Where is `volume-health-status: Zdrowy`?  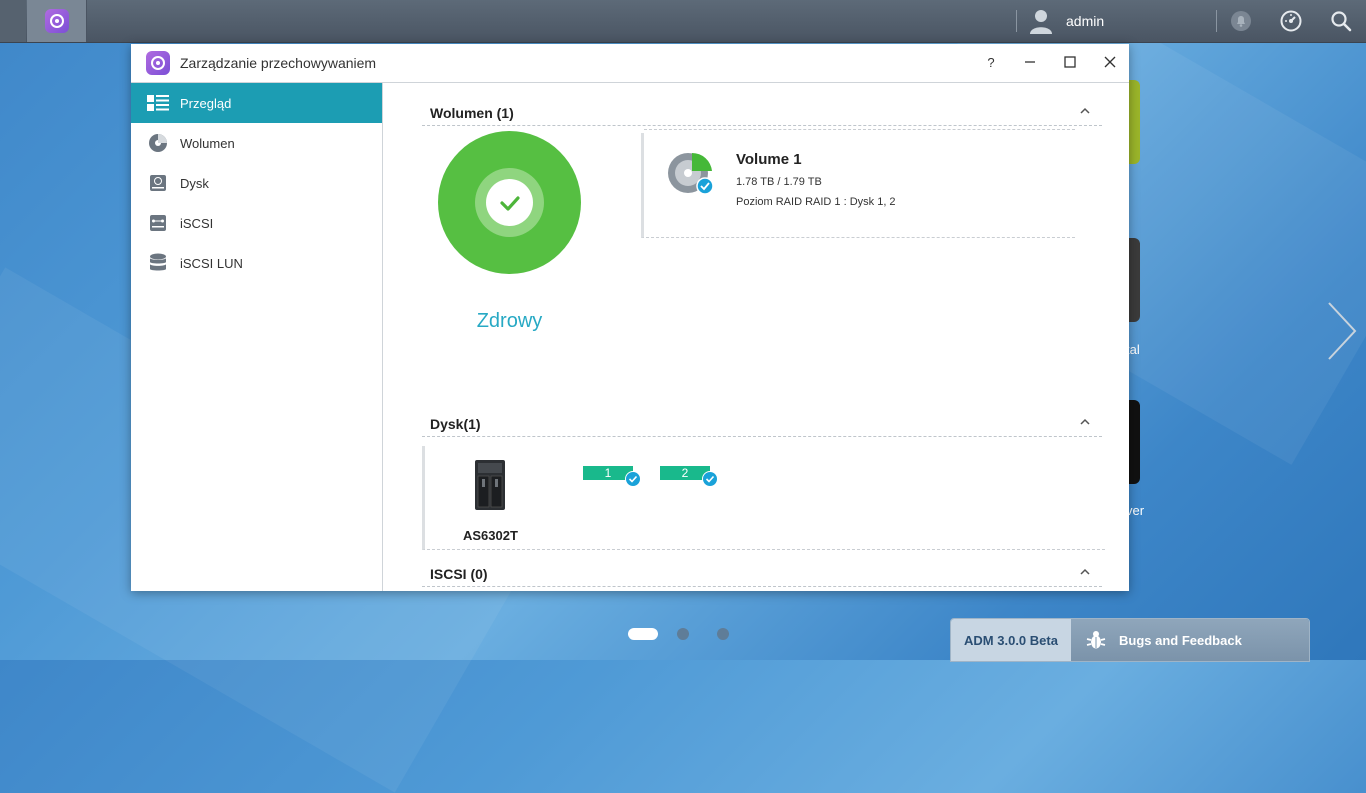
volume-health-status: Zdrowy is located at coordinates (509, 321).